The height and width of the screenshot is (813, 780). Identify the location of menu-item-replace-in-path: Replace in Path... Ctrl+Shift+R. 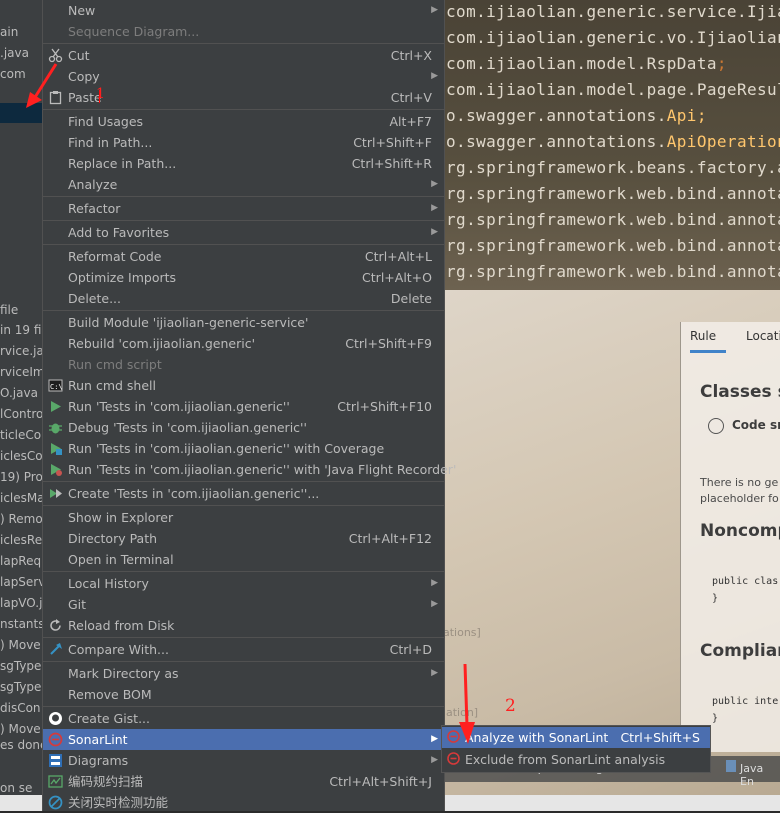
(243, 163).